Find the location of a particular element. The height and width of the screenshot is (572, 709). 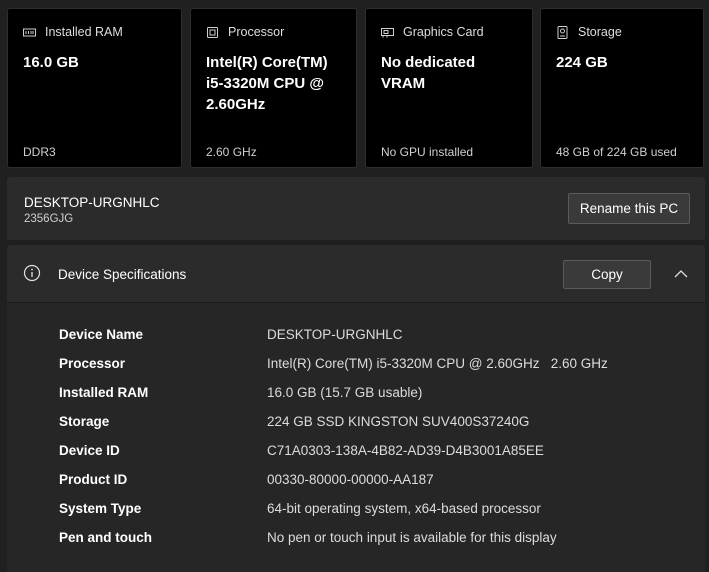

spec-key: Pen and touch is located at coordinates (106, 537).